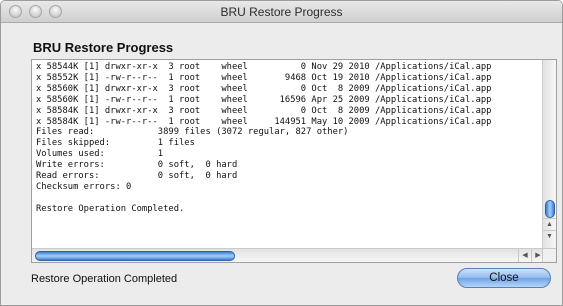  What do you see at coordinates (103, 47) in the screenshot?
I see `page-title: BRU Restore Progress` at bounding box center [103, 47].